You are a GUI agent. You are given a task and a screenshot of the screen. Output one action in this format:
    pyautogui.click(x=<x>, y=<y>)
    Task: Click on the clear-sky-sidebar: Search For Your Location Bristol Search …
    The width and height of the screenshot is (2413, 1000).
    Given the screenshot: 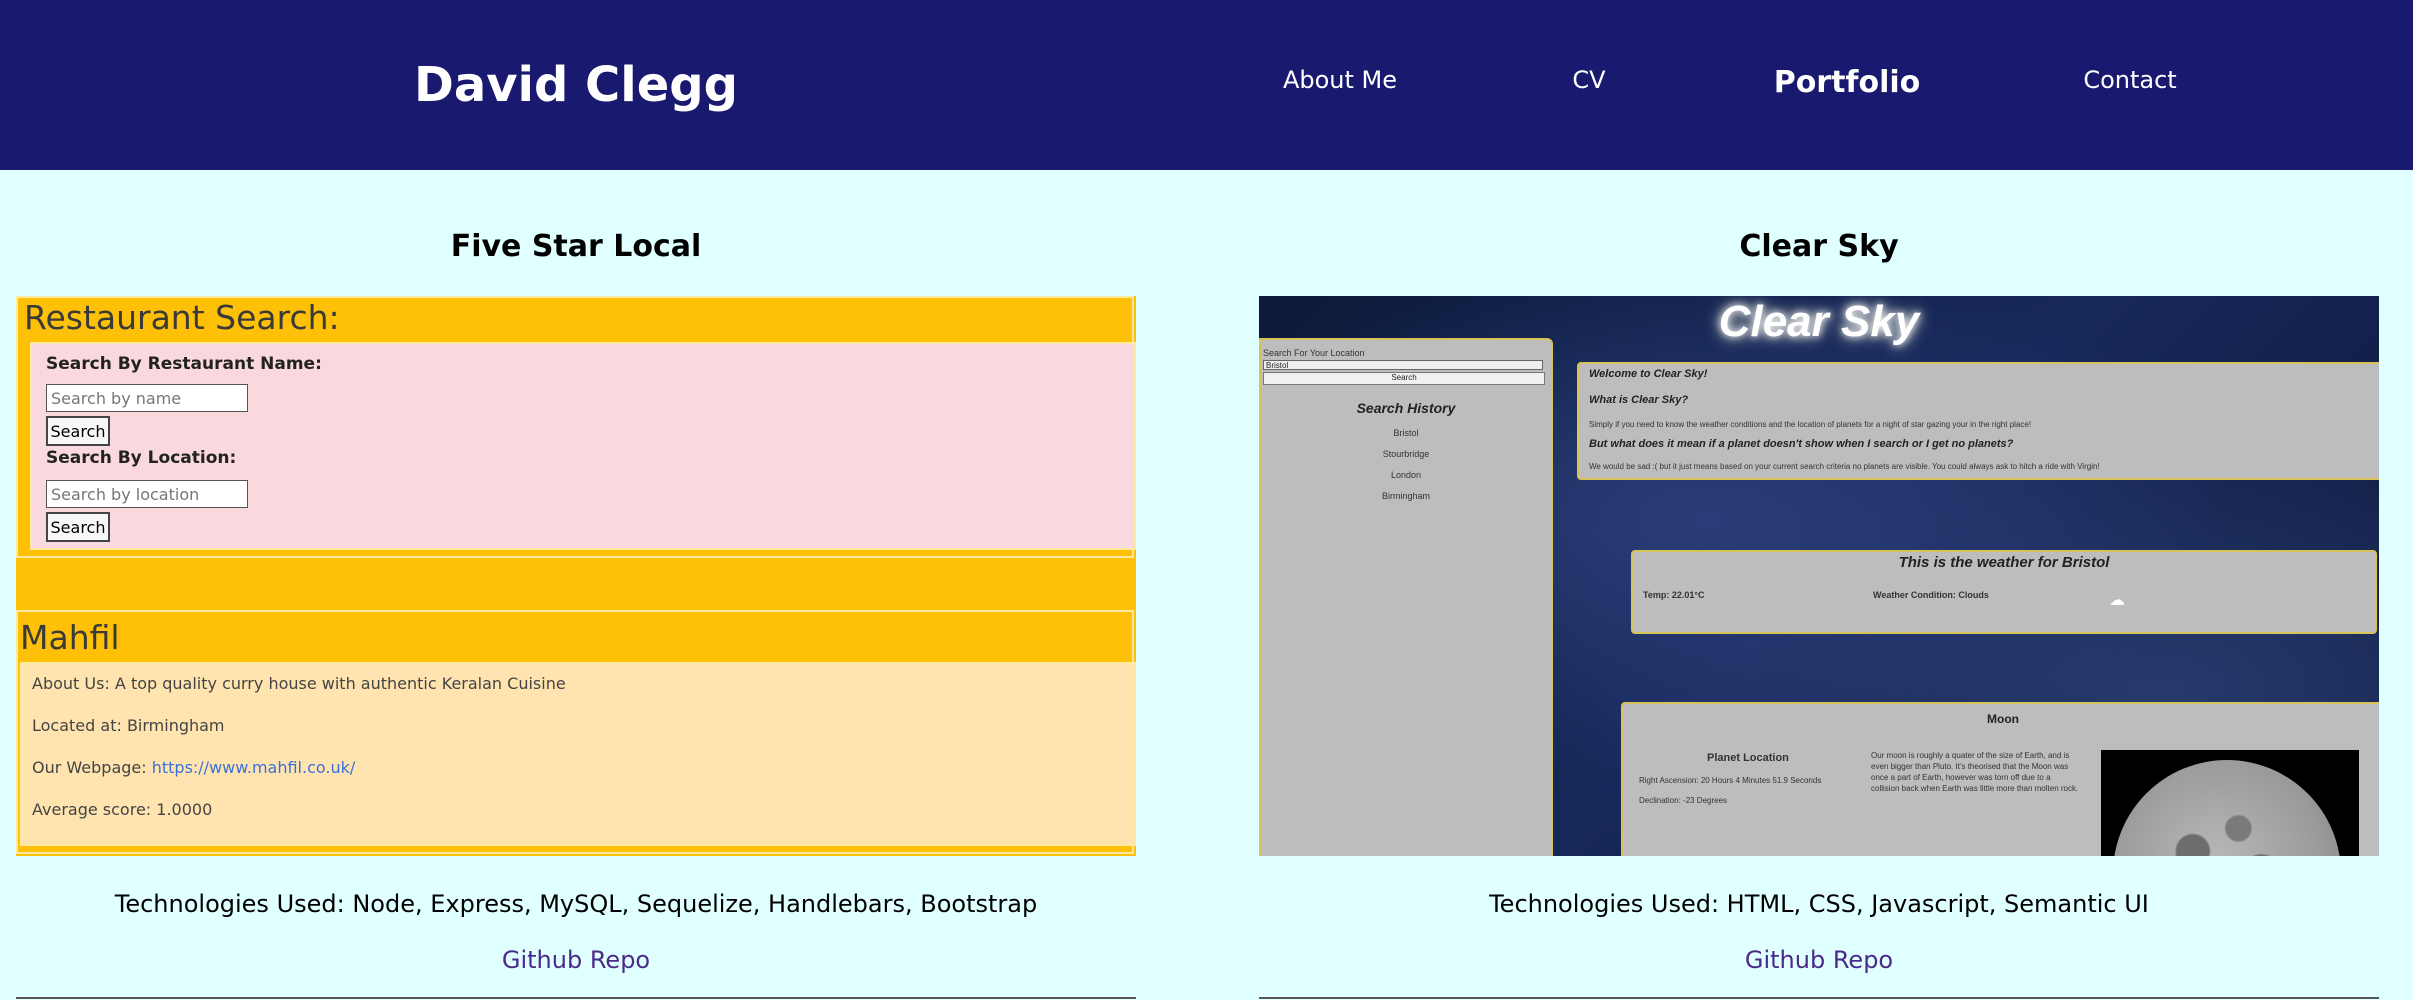 What is the action you would take?
    pyautogui.click(x=1406, y=597)
    